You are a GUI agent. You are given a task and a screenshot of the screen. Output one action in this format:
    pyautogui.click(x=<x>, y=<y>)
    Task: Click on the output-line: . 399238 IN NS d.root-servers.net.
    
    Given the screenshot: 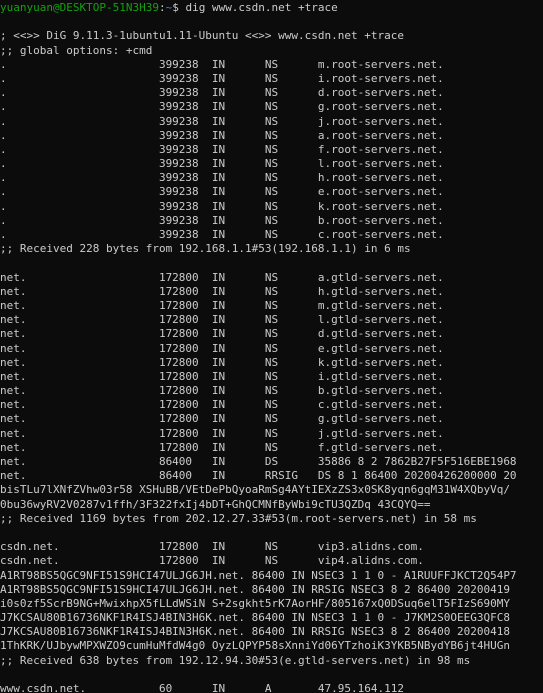 What is the action you would take?
    pyautogui.click(x=222, y=93)
    